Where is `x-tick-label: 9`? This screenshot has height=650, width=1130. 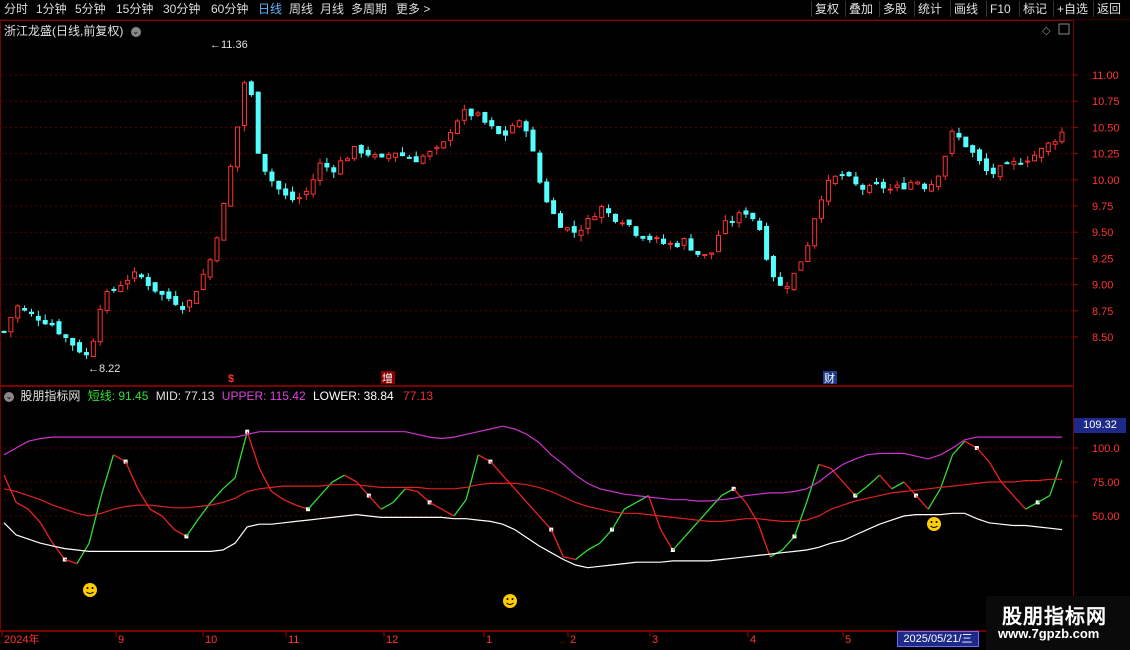
x-tick-label: 9 is located at coordinates (121, 640).